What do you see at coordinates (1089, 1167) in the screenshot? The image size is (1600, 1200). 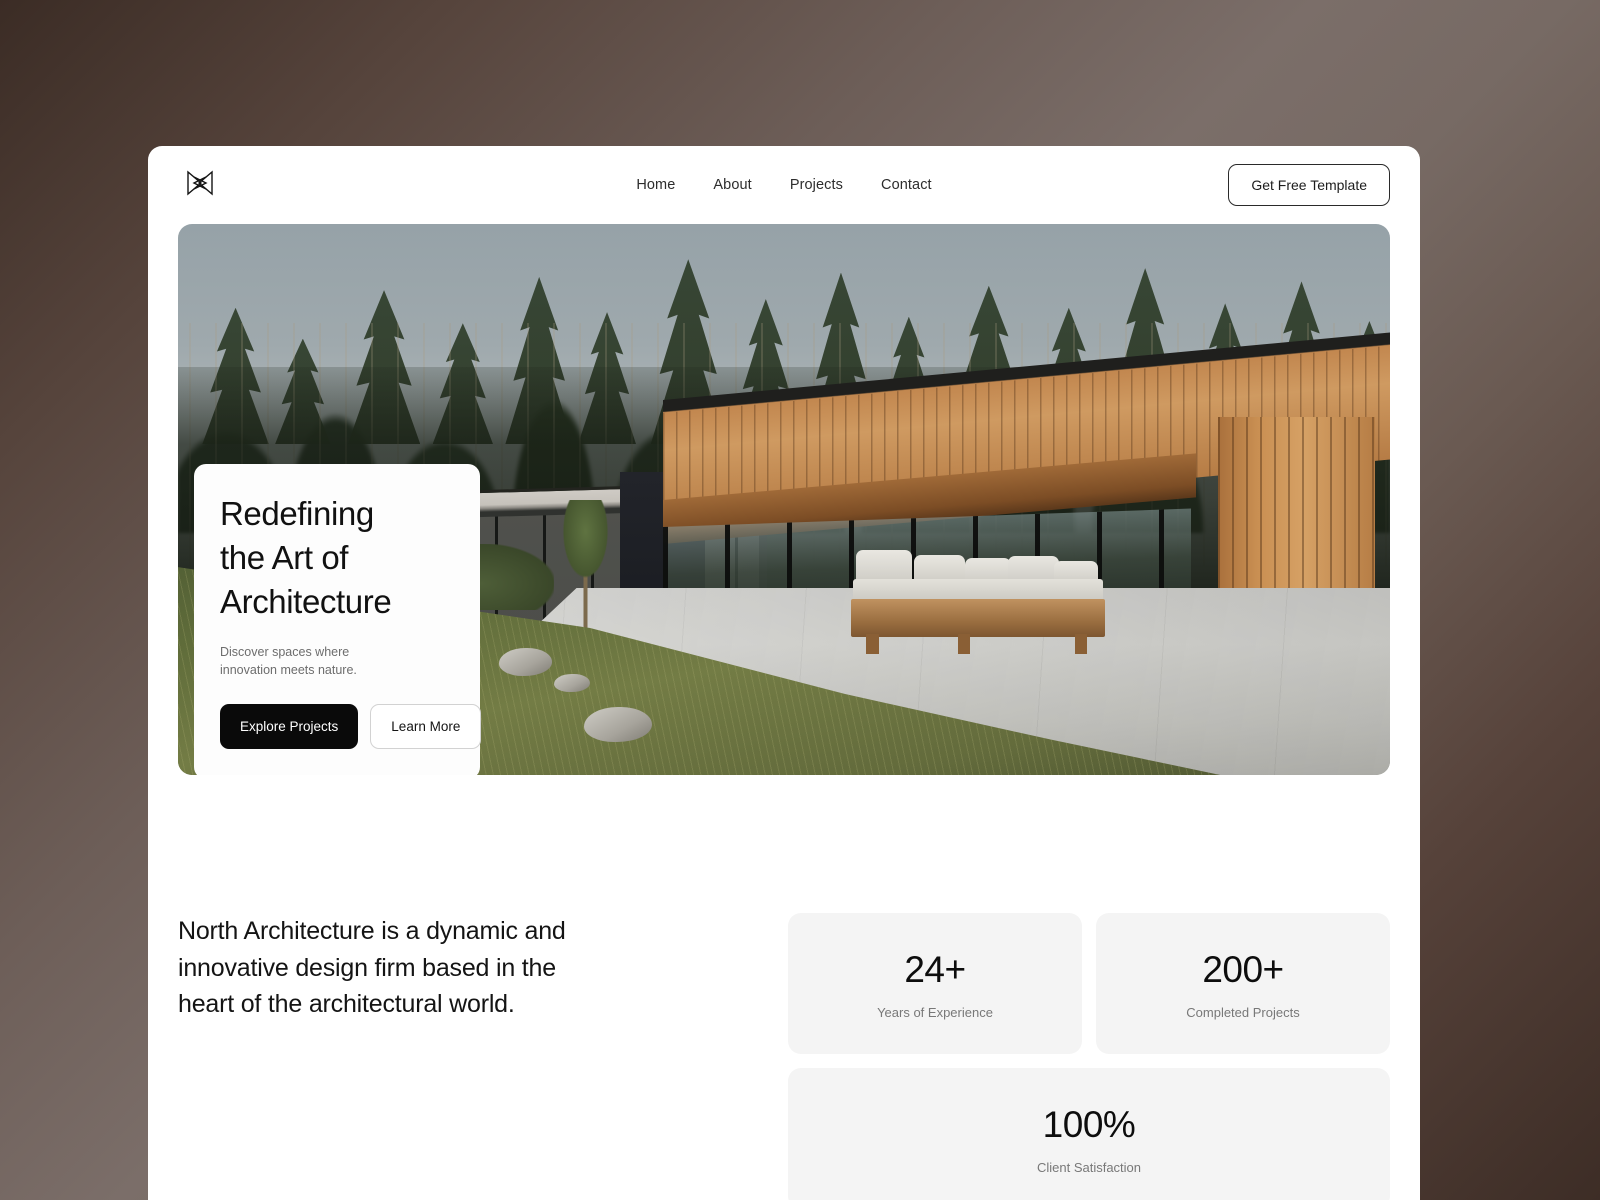 I see `stat-label: Client Satisfaction` at bounding box center [1089, 1167].